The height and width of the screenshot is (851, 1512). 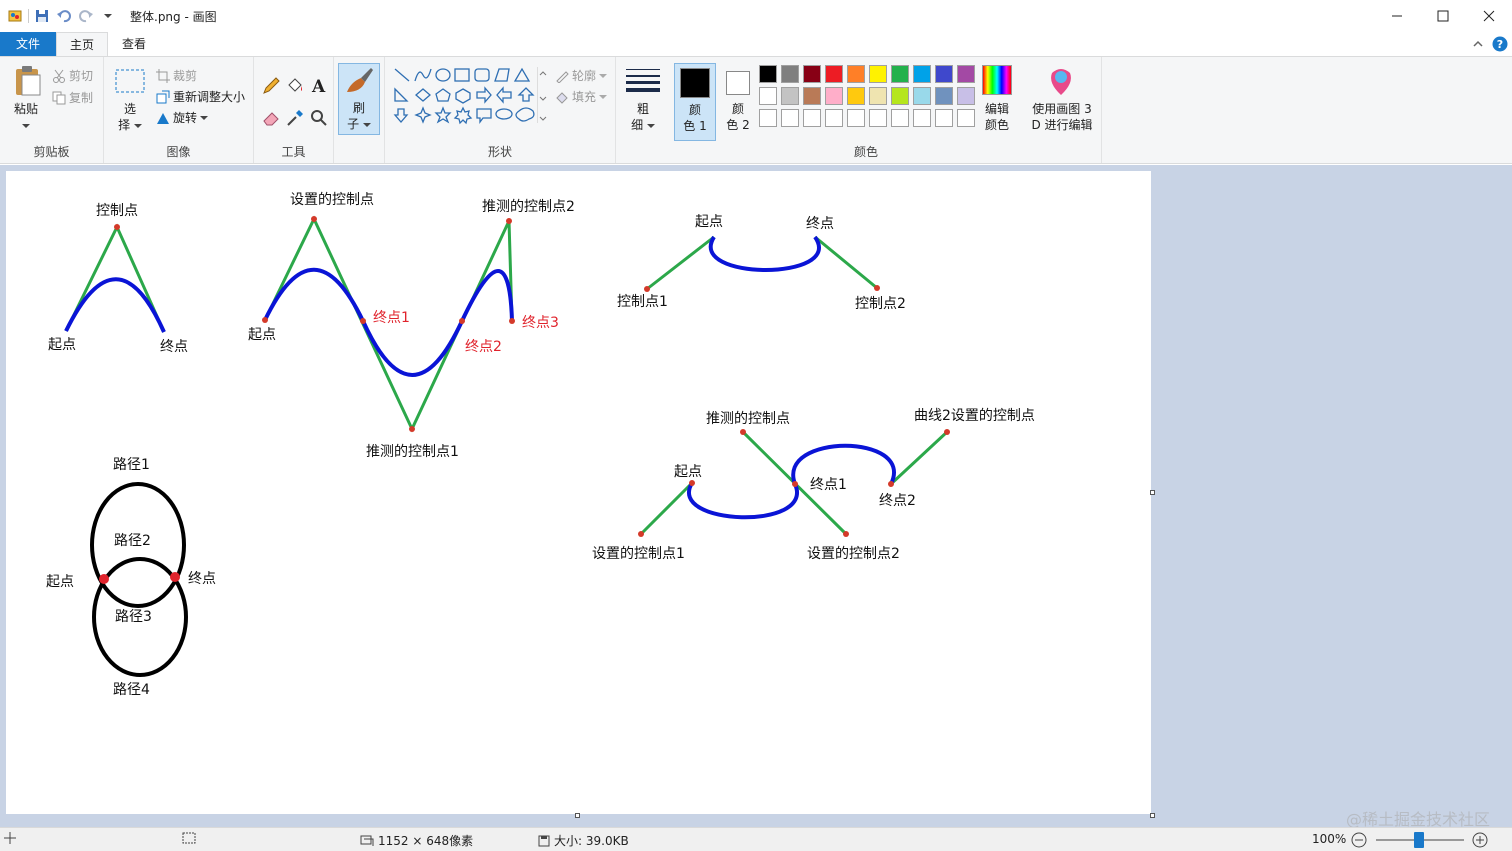 What do you see at coordinates (1061, 82) in the screenshot?
I see `paint3d-icon` at bounding box center [1061, 82].